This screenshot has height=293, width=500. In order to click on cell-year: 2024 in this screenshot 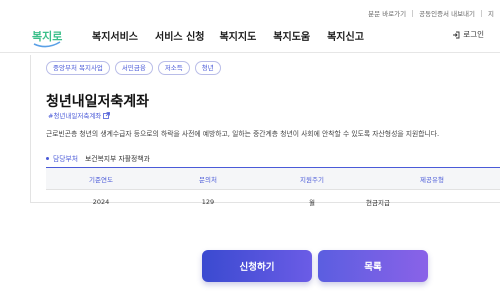, I will do `click(101, 202)`.